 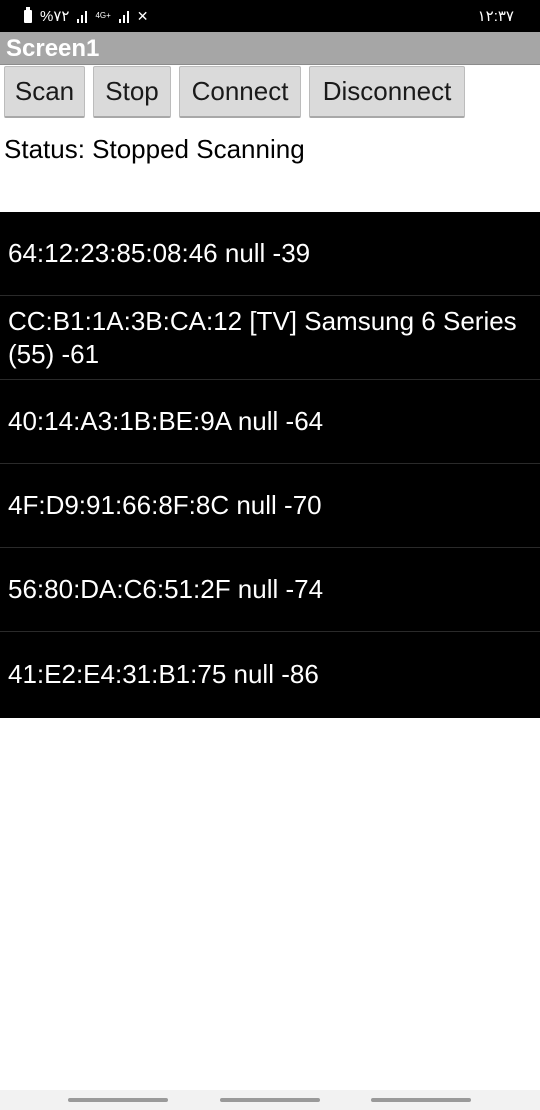 I want to click on status-label: Status: Stopped Scanning, so click(x=154, y=149).